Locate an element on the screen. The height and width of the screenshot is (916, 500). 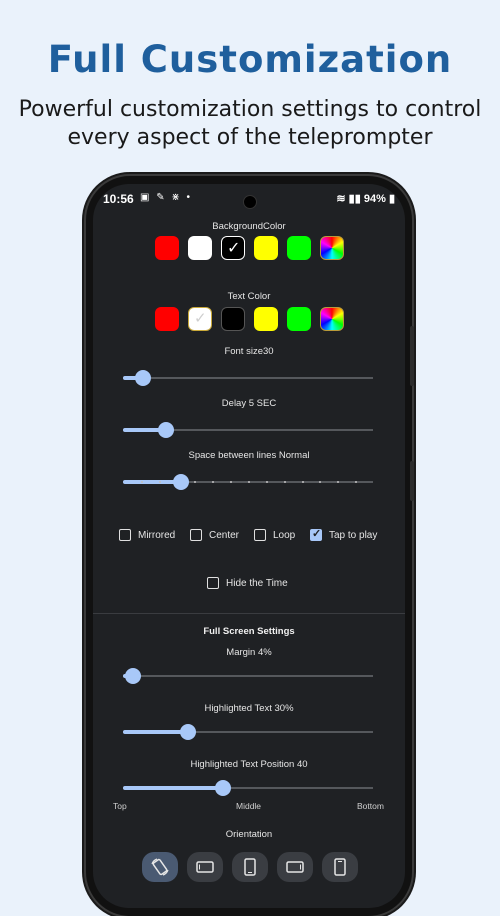
volume-button is located at coordinates (412, 356).